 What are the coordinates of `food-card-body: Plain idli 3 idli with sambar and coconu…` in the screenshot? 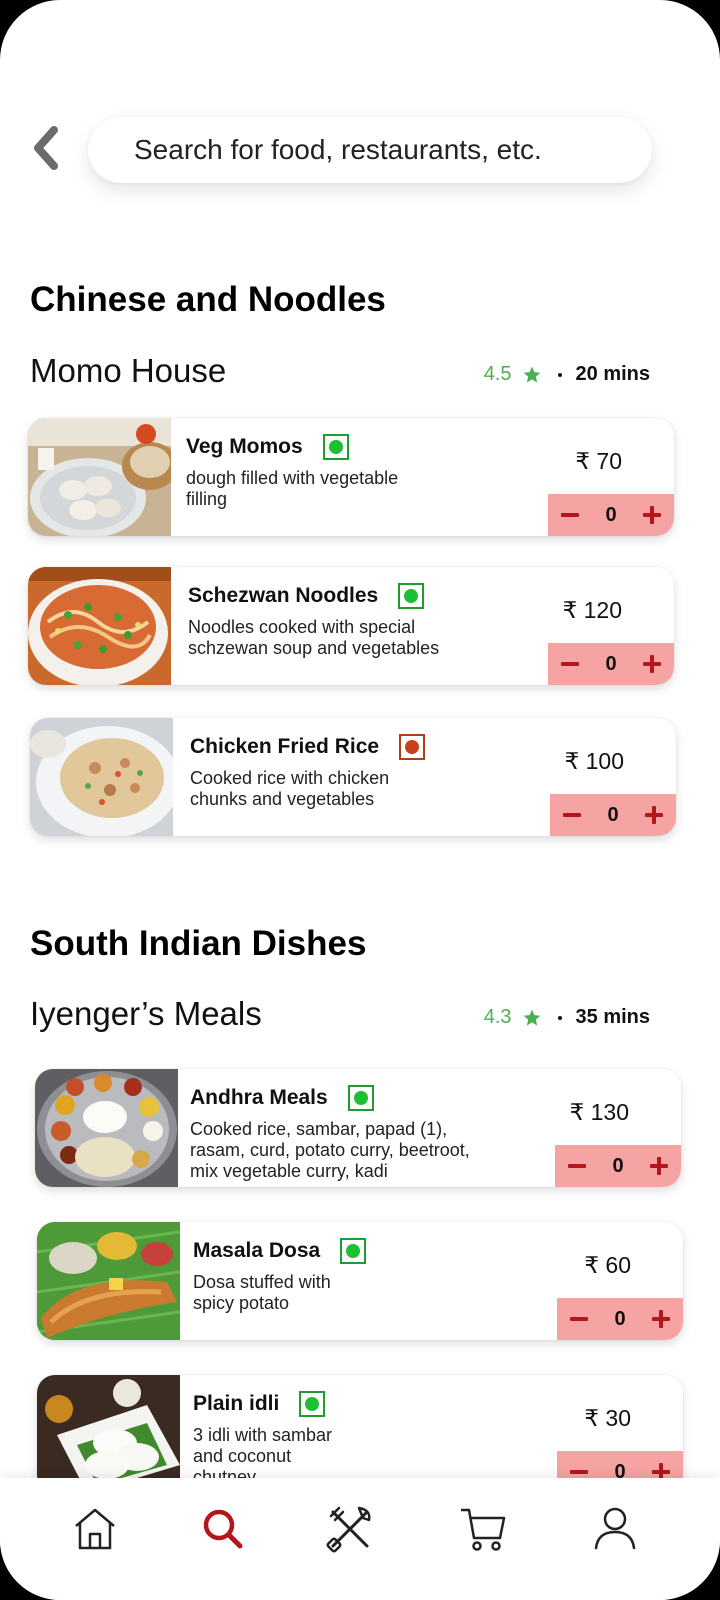 It's located at (363, 1439).